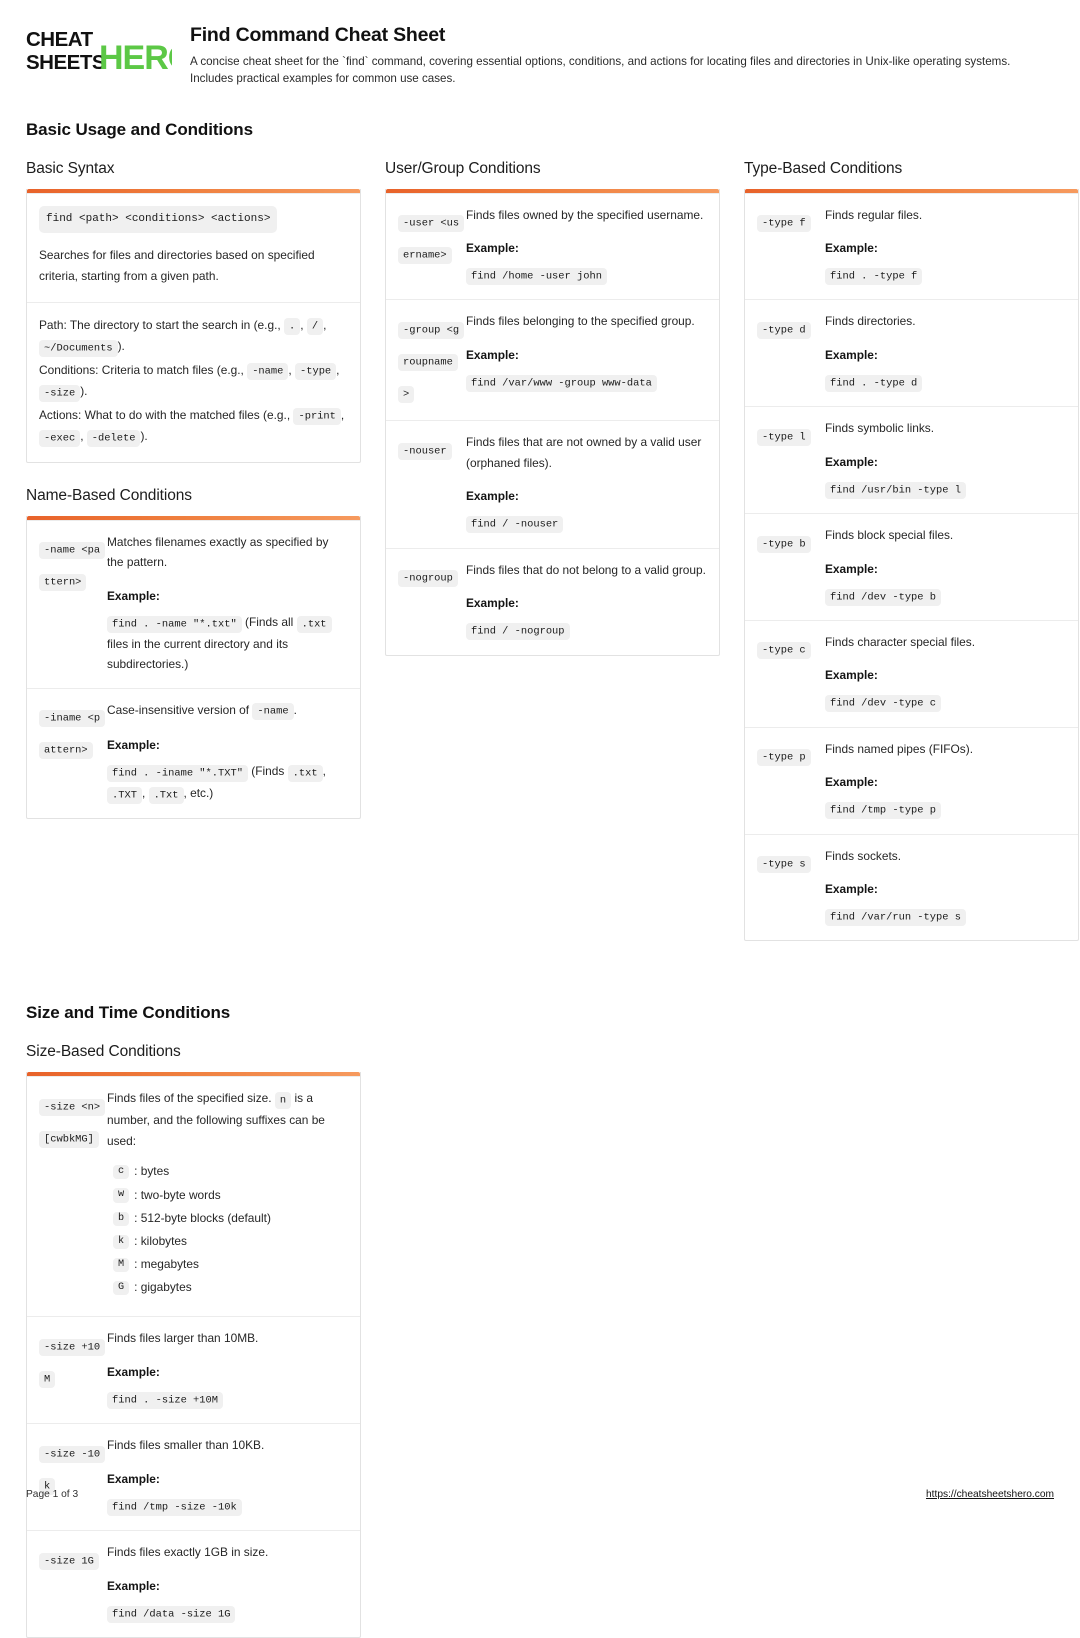  What do you see at coordinates (121, 1218) in the screenshot?
I see `suffix-chip-b: b` at bounding box center [121, 1218].